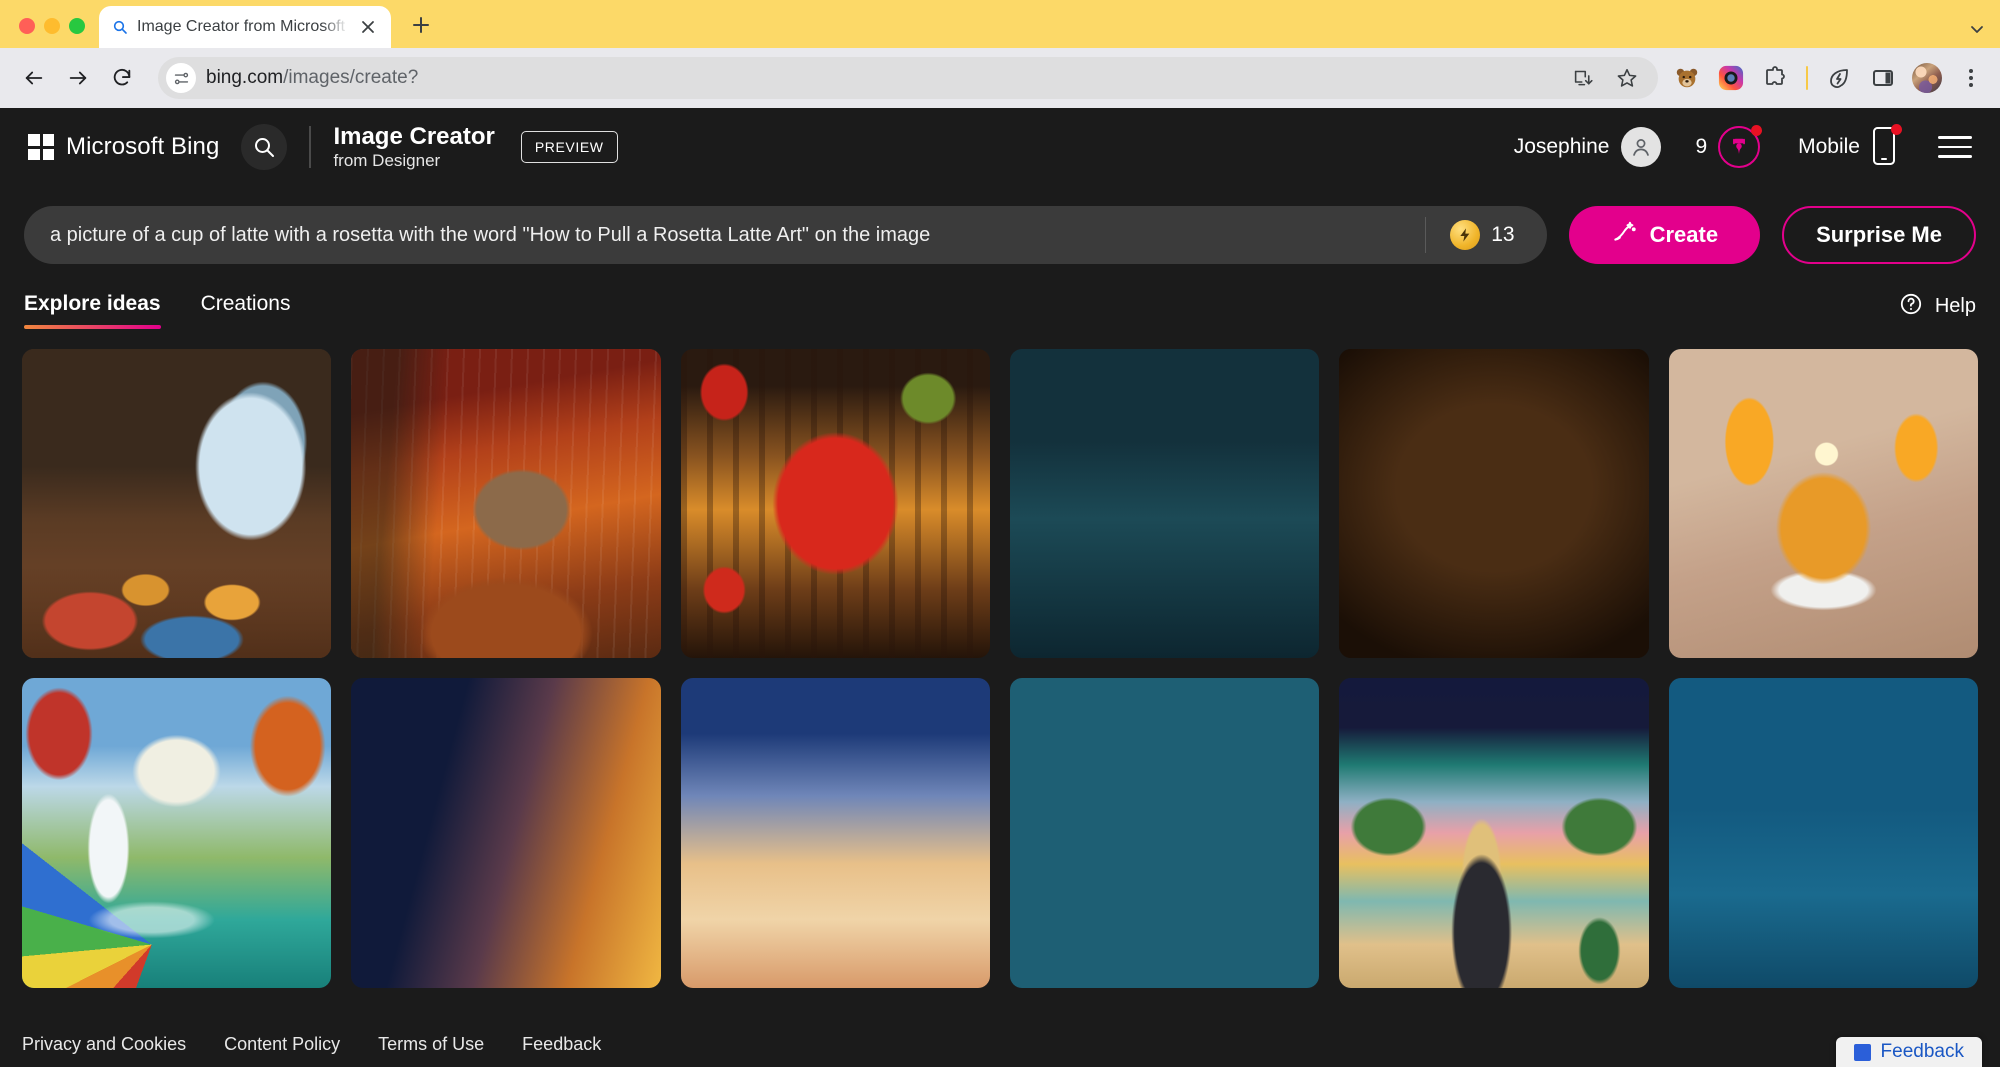 This screenshot has width=2000, height=1067. What do you see at coordinates (908, 78) in the screenshot?
I see `address-bar: bing.com/images/create?` at bounding box center [908, 78].